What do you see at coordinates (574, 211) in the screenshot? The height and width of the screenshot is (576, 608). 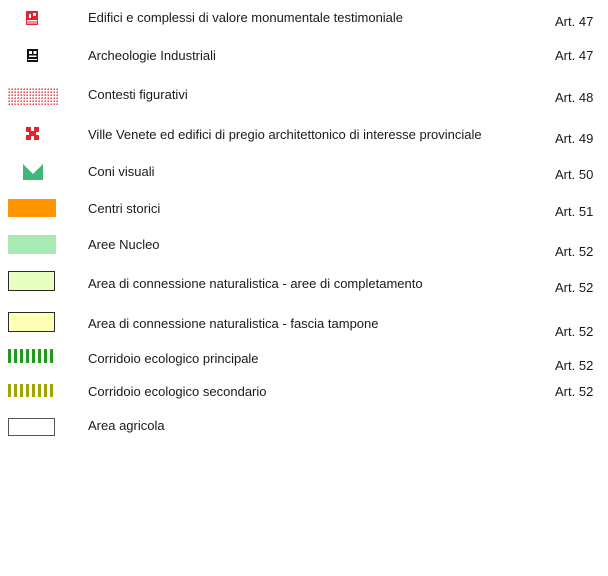 I see `article-ref: Art. 51` at bounding box center [574, 211].